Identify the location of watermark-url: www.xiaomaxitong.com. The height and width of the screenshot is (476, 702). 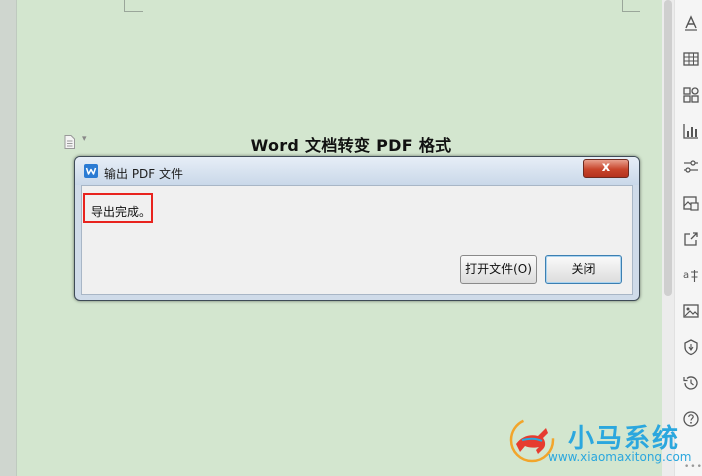
(620, 457).